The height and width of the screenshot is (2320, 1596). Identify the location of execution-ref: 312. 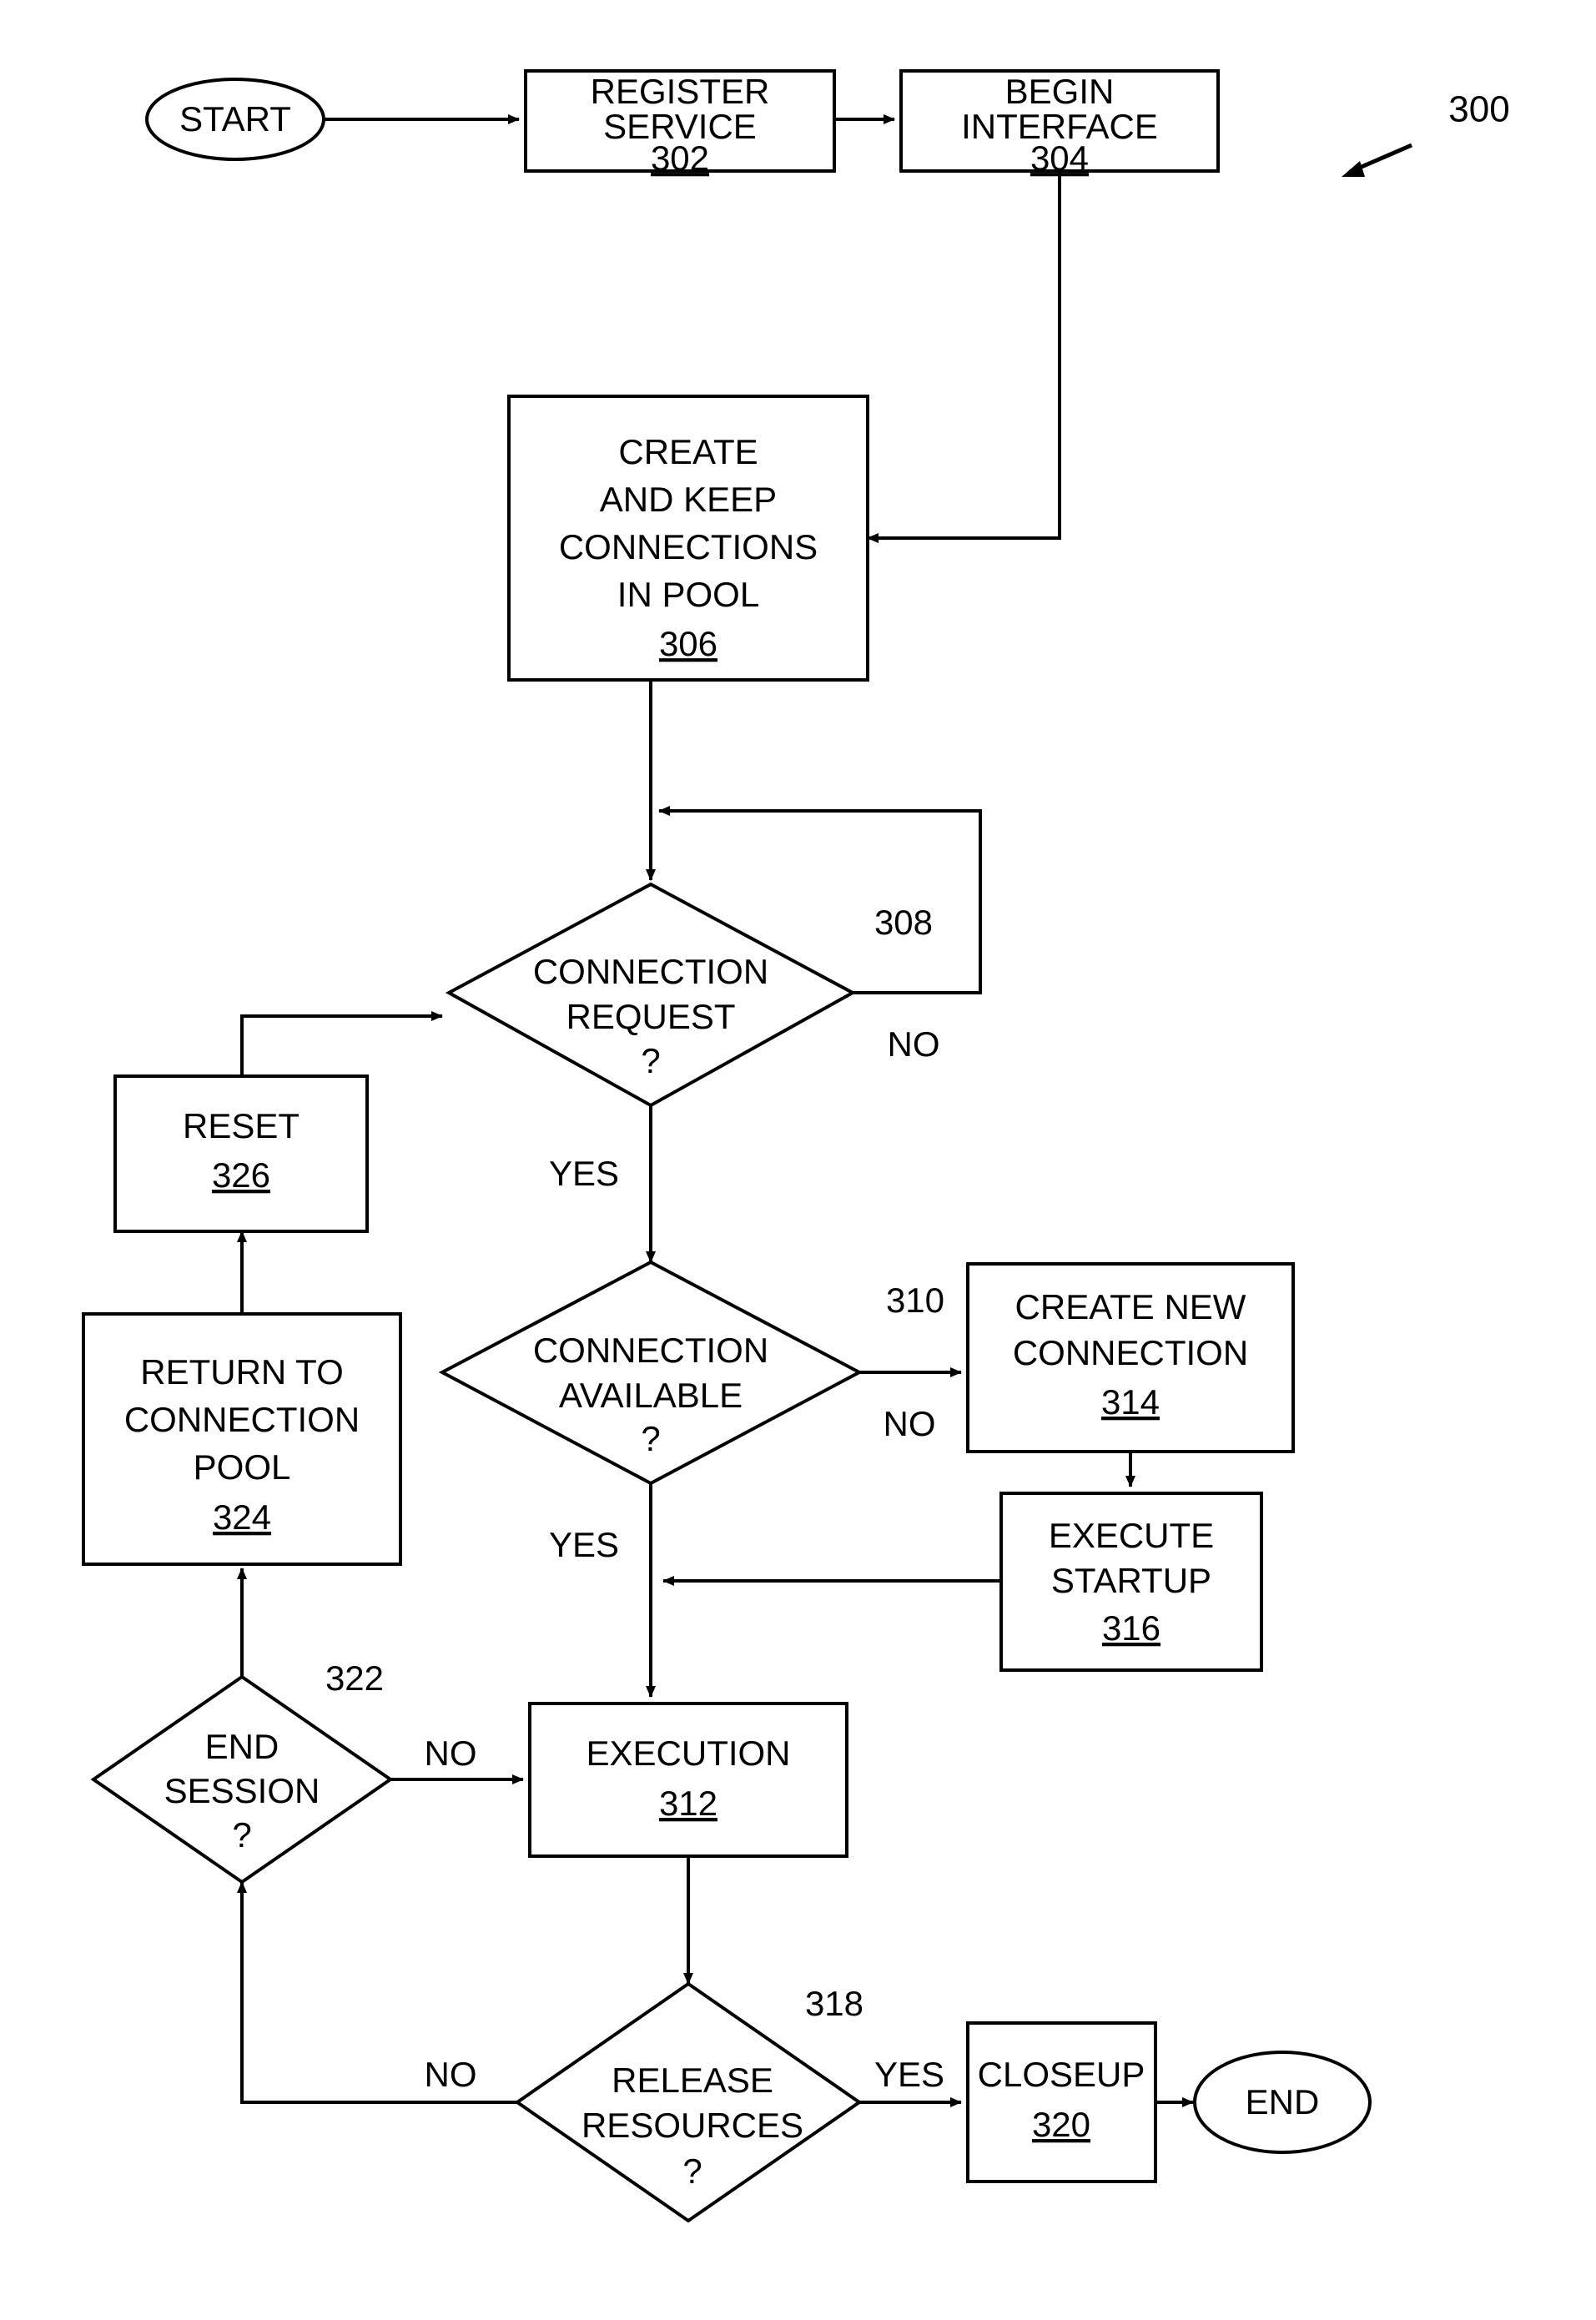
(688, 1803).